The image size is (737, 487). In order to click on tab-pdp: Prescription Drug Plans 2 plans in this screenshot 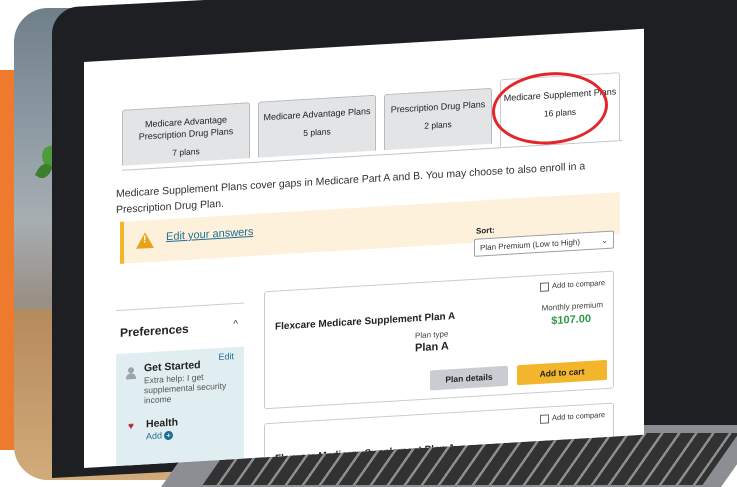, I will do `click(438, 119)`.